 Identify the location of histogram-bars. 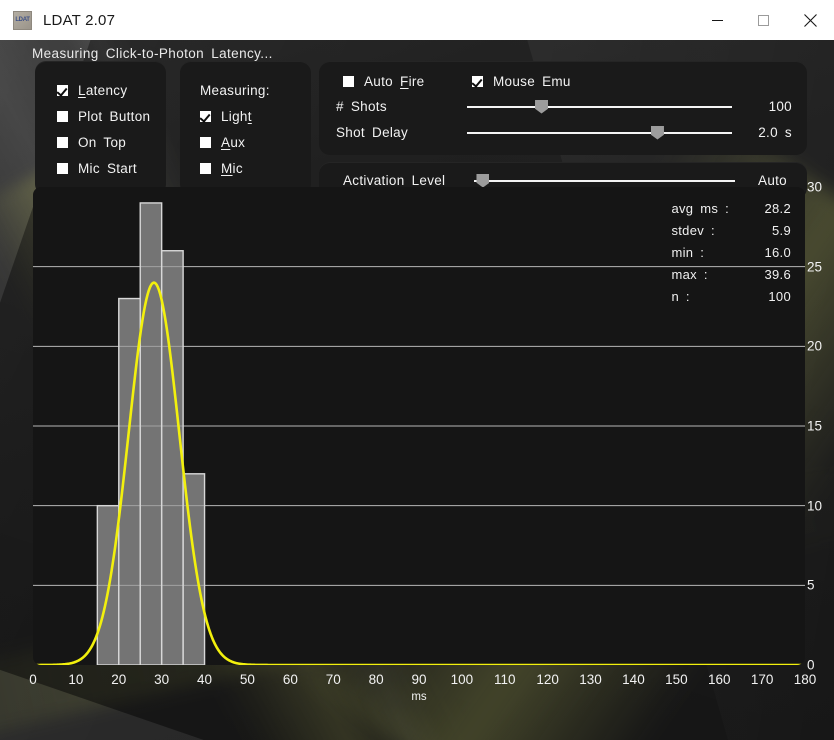
(151, 433).